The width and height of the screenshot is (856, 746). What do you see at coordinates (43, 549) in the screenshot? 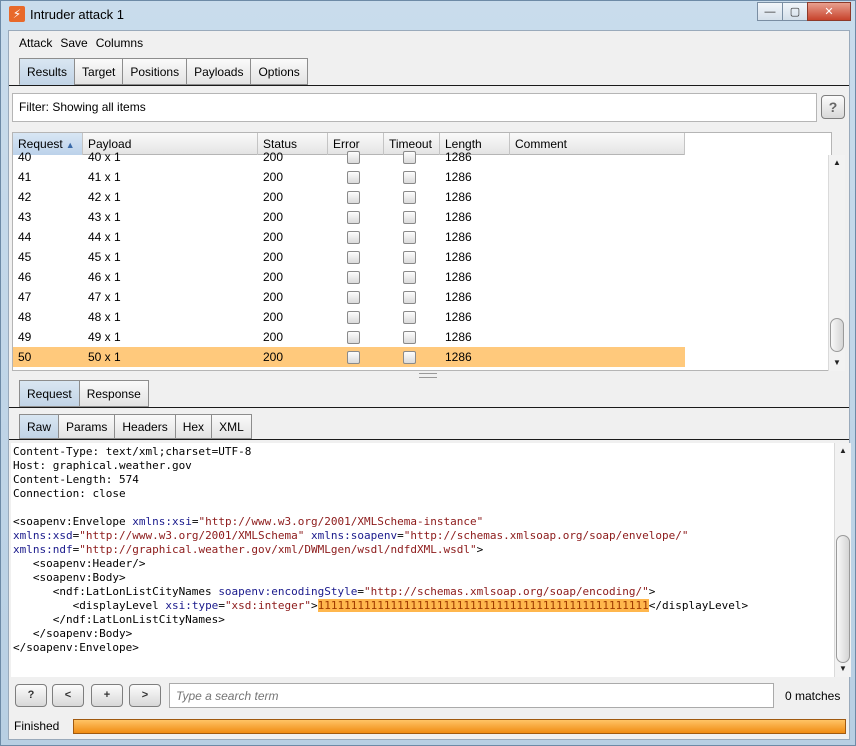
I see `editor-token: xmlns:ndf` at bounding box center [43, 549].